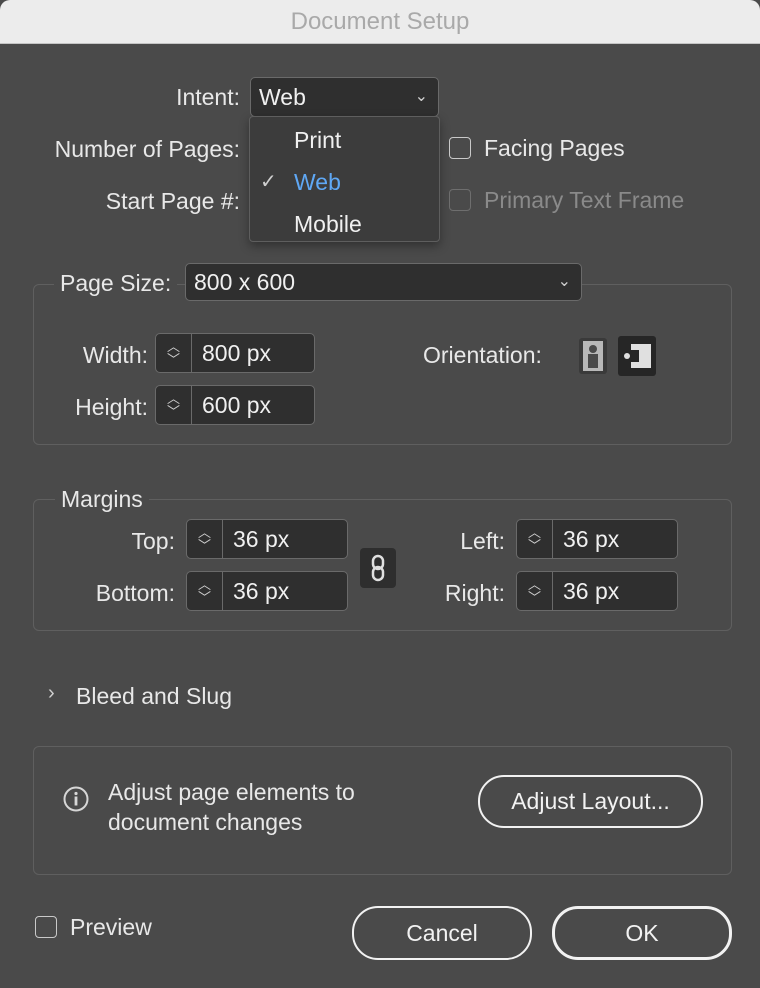 This screenshot has height=988, width=760. Describe the element at coordinates (474, 593) in the screenshot. I see `margin-right-label: Right:` at that location.